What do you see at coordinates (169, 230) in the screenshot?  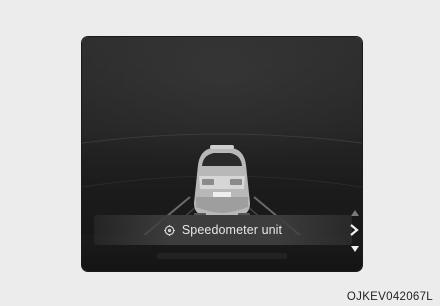 I see `gear-icon` at bounding box center [169, 230].